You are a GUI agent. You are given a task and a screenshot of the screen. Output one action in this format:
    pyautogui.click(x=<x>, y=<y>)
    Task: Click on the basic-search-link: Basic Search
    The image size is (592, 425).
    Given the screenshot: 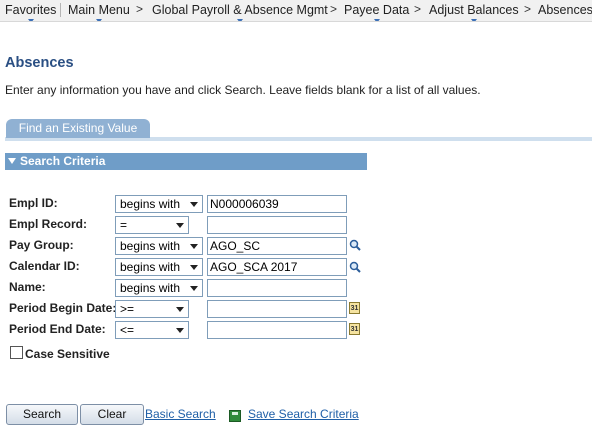 What is the action you would take?
    pyautogui.click(x=180, y=414)
    